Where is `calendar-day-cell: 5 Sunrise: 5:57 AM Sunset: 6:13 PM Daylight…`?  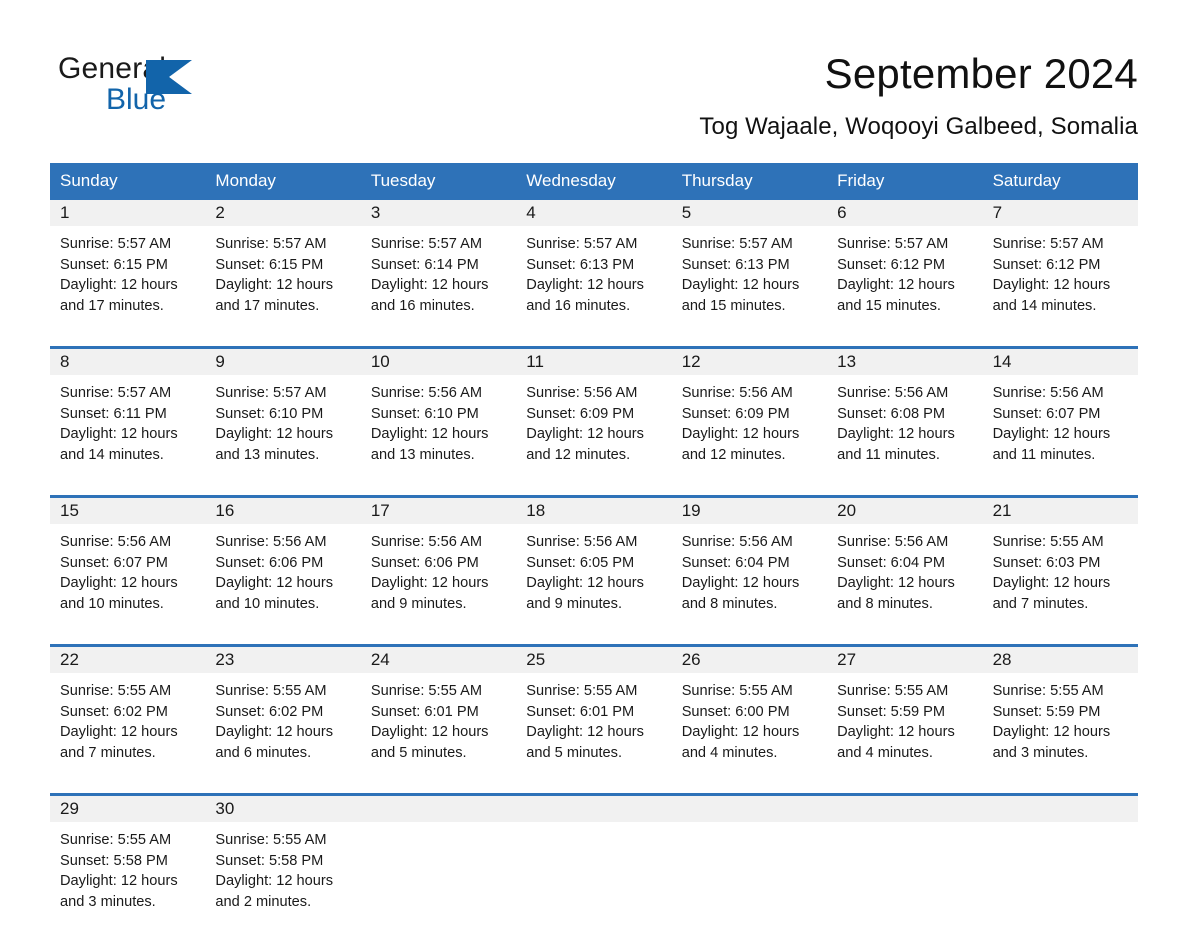
calendar-day-cell: 5 Sunrise: 5:57 AM Sunset: 6:13 PM Daylight… is located at coordinates (749, 268).